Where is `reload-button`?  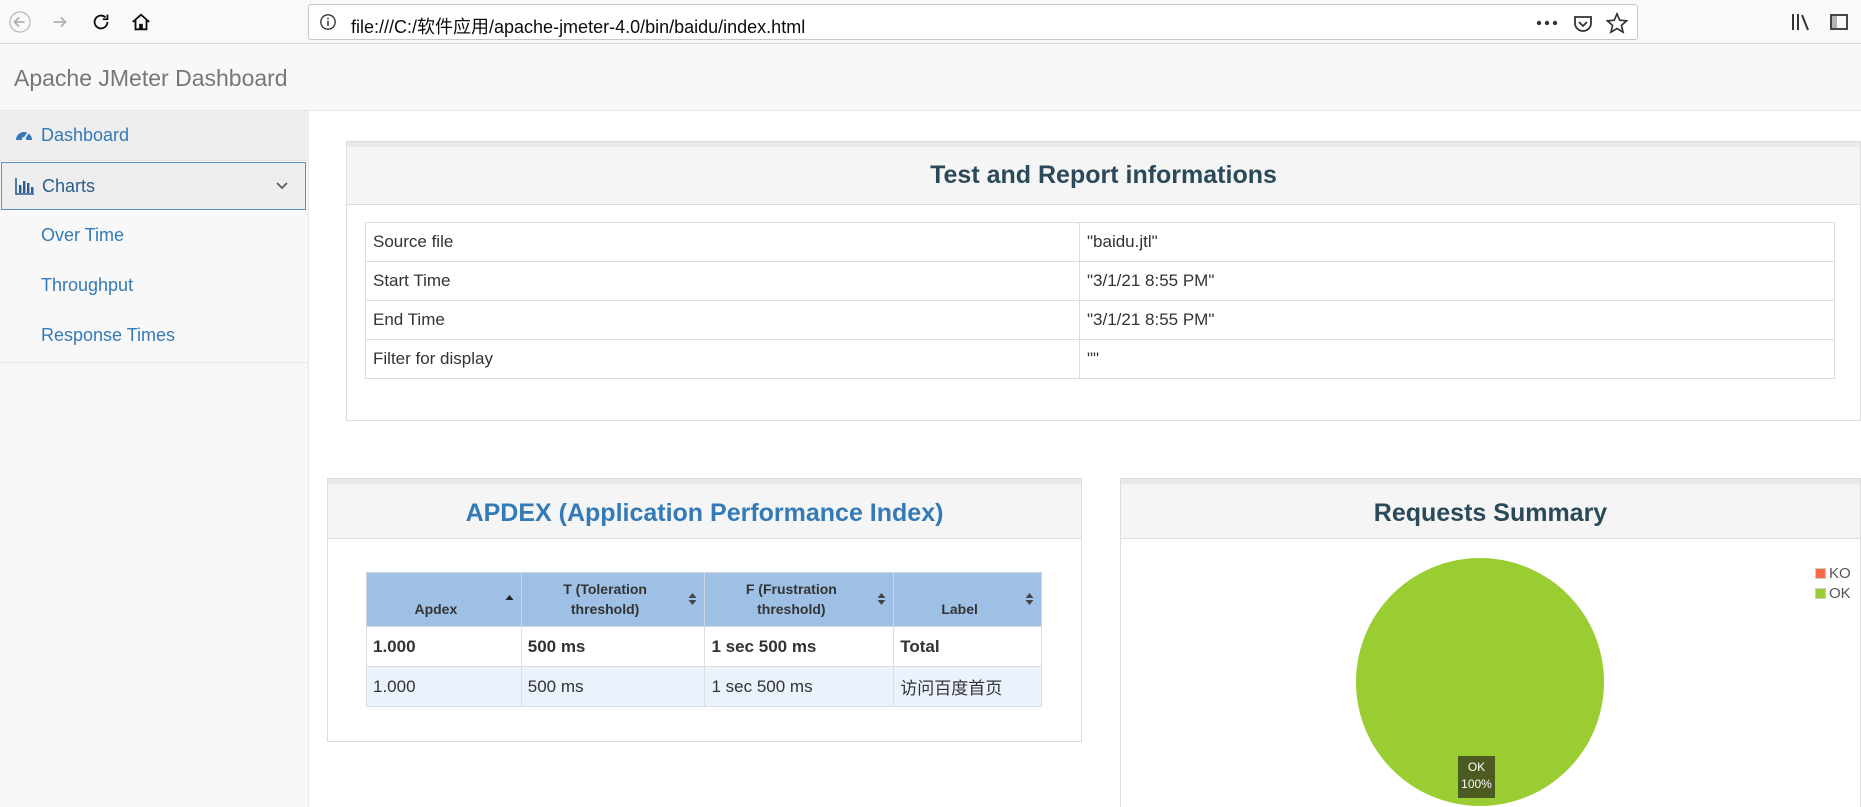
reload-button is located at coordinates (101, 22).